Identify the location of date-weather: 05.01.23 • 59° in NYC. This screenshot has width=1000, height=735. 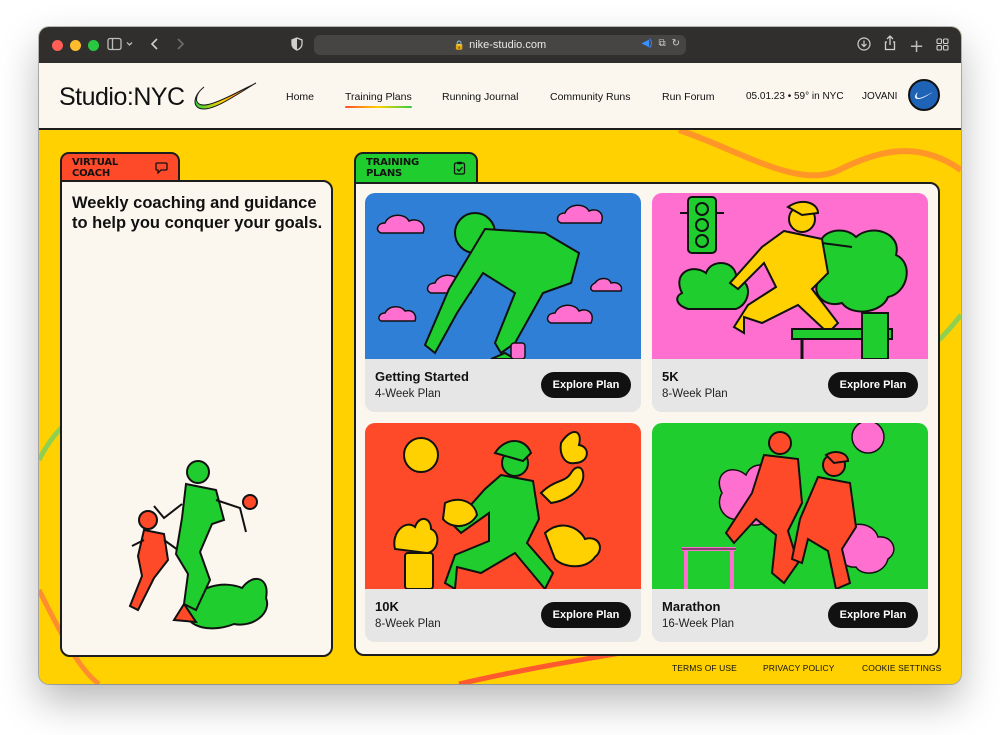
(795, 96).